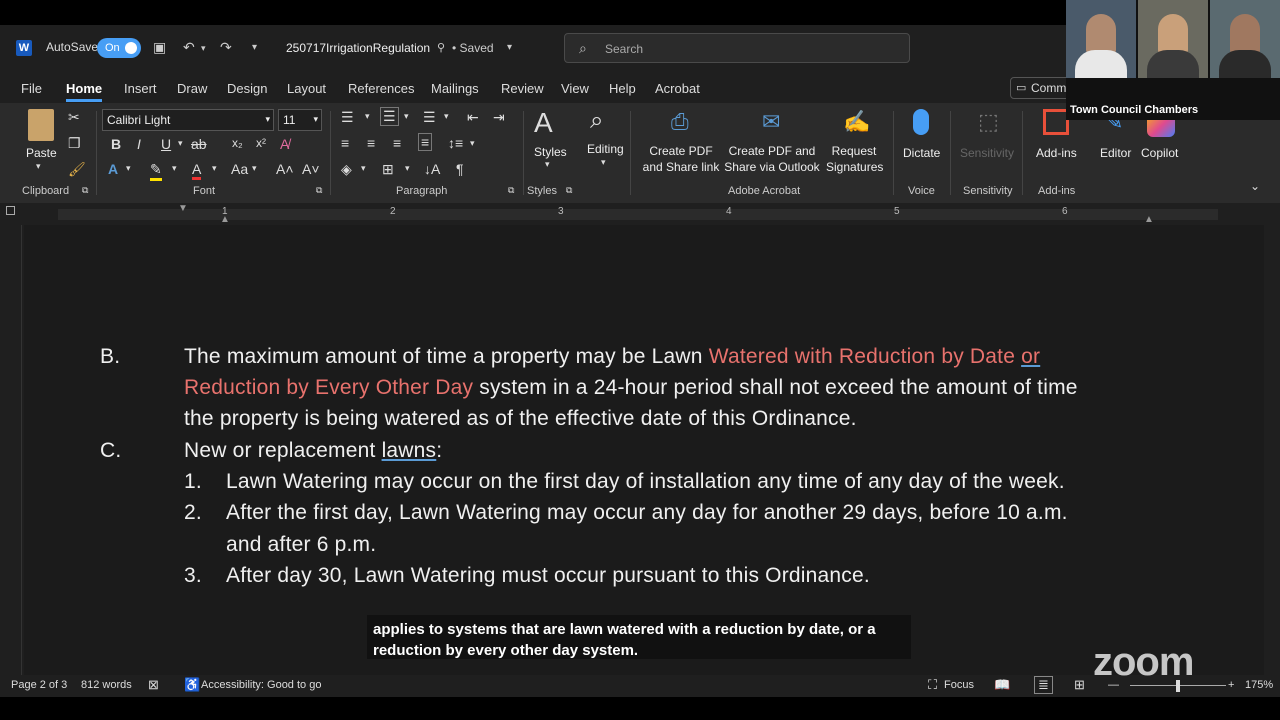 Image resolution: width=1280 pixels, height=720 pixels. What do you see at coordinates (239, 169) in the screenshot?
I see `change-case-icon: Aa` at bounding box center [239, 169].